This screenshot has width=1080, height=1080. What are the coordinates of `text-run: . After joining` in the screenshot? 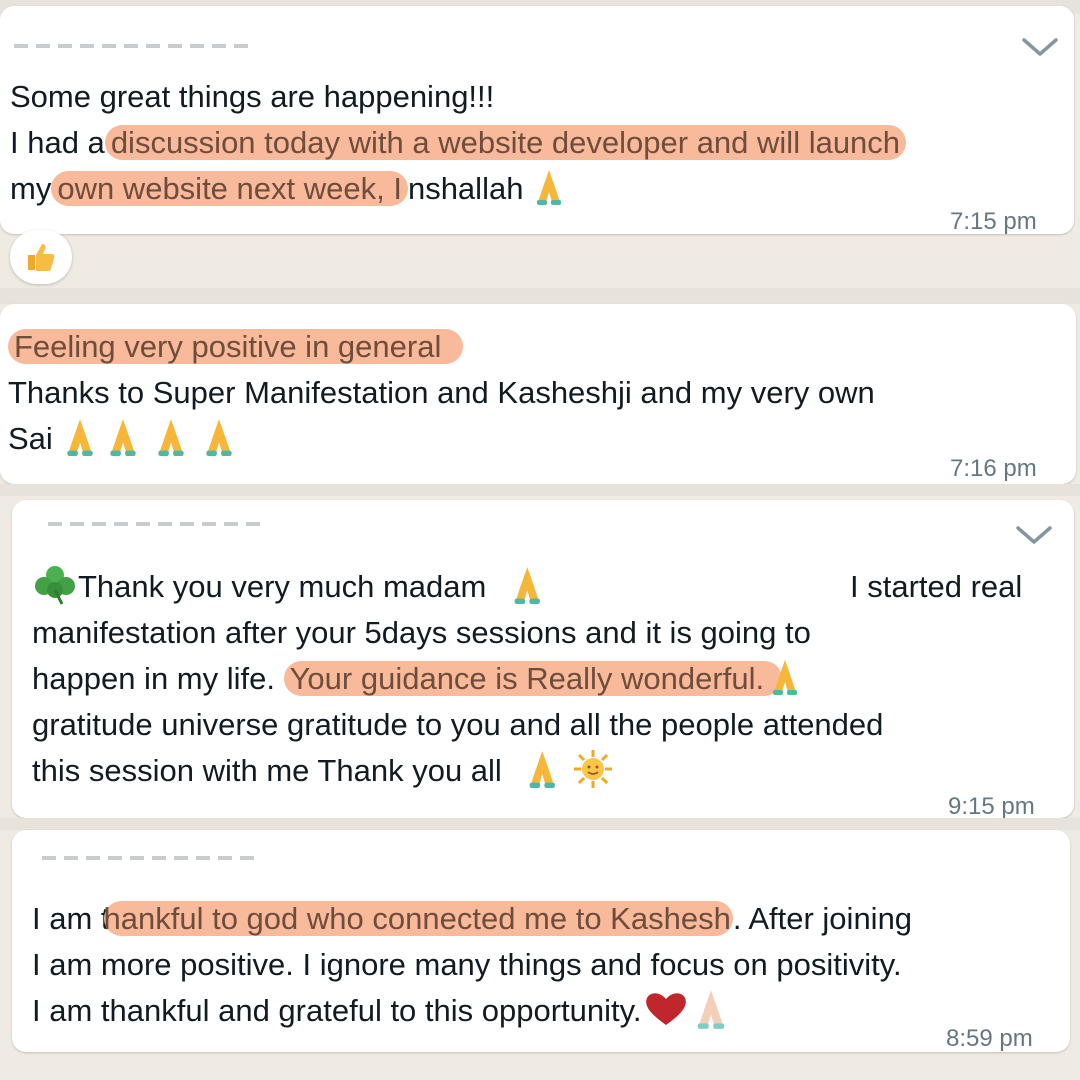 It's located at (822, 918).